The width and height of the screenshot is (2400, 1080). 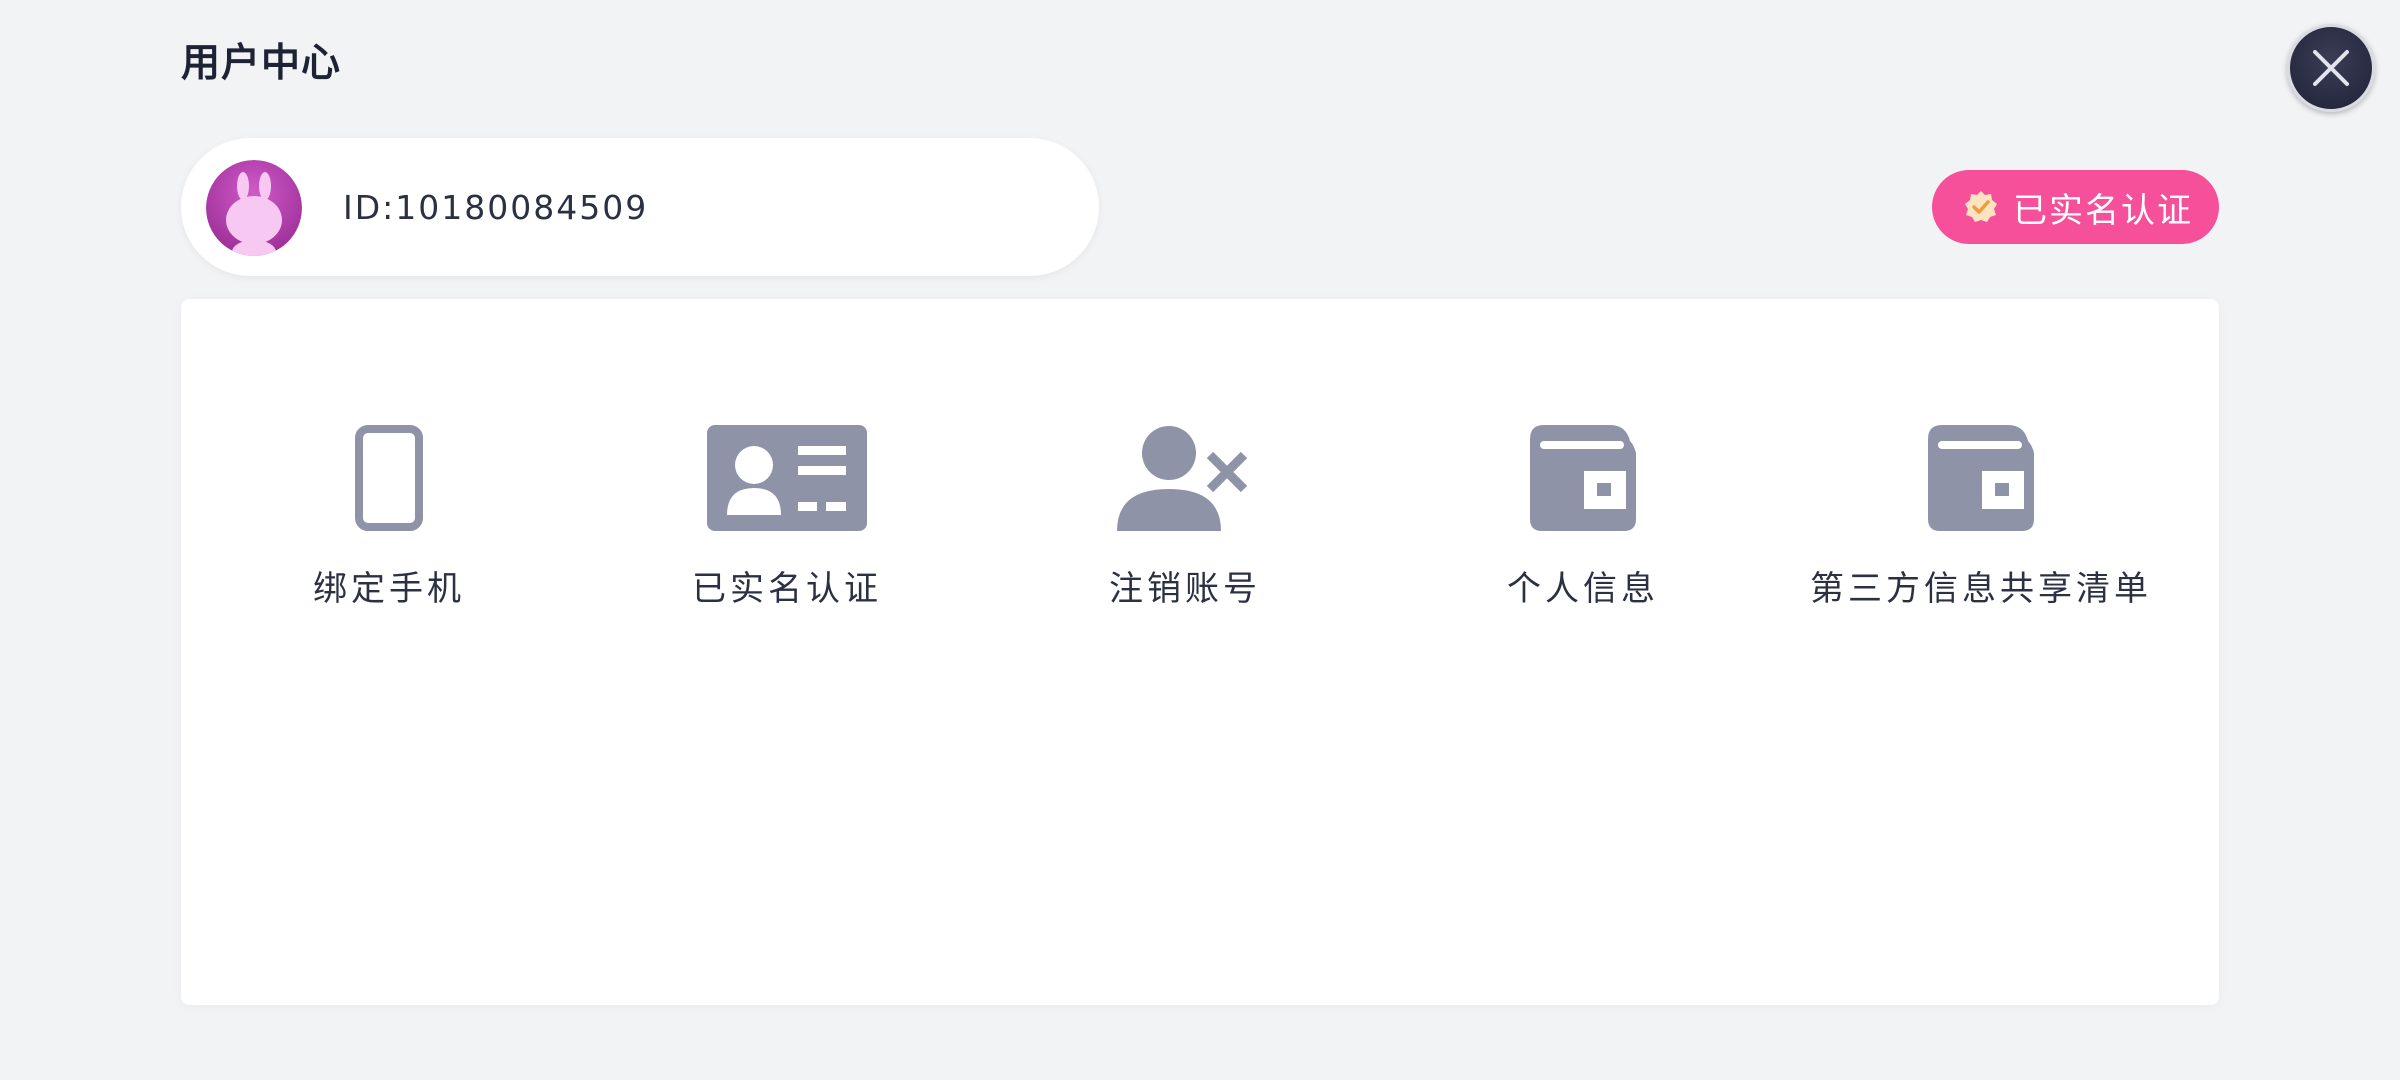 I want to click on rabbit-avatar-icon, so click(x=254, y=208).